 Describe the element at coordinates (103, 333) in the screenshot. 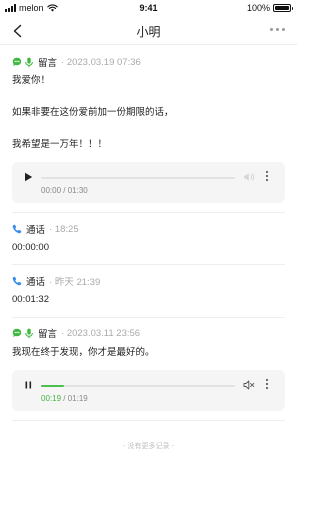

I see `record-time-value: 2023.03.11 23:56` at that location.